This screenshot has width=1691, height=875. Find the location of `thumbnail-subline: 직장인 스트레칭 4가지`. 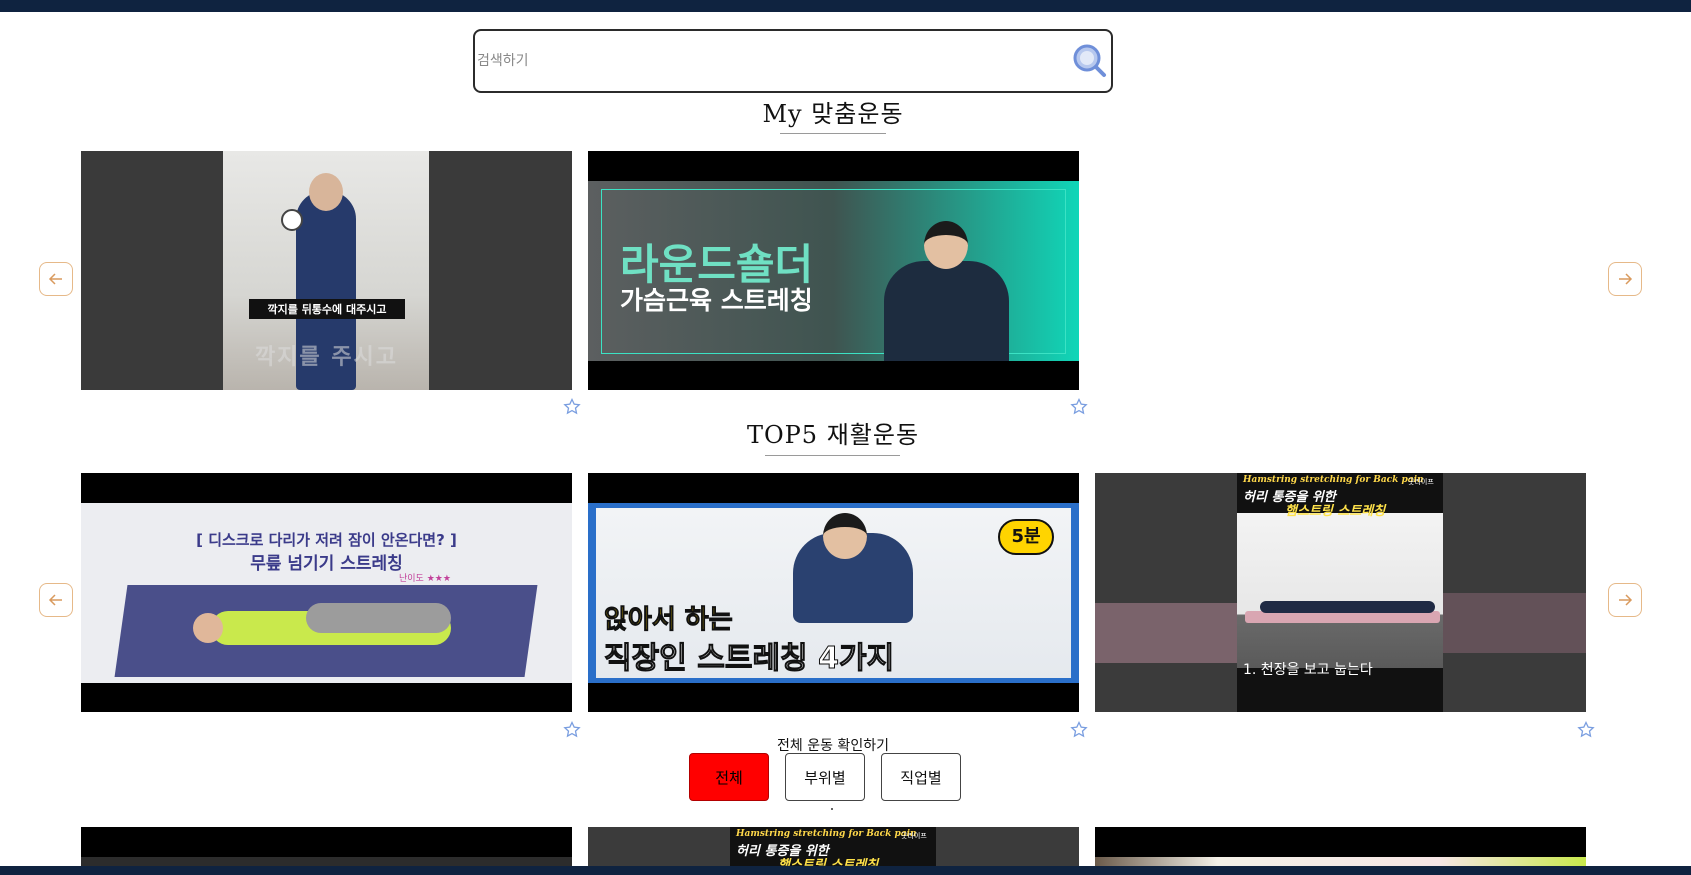

thumbnail-subline: 직장인 스트레칭 4가지 is located at coordinates (749, 659).